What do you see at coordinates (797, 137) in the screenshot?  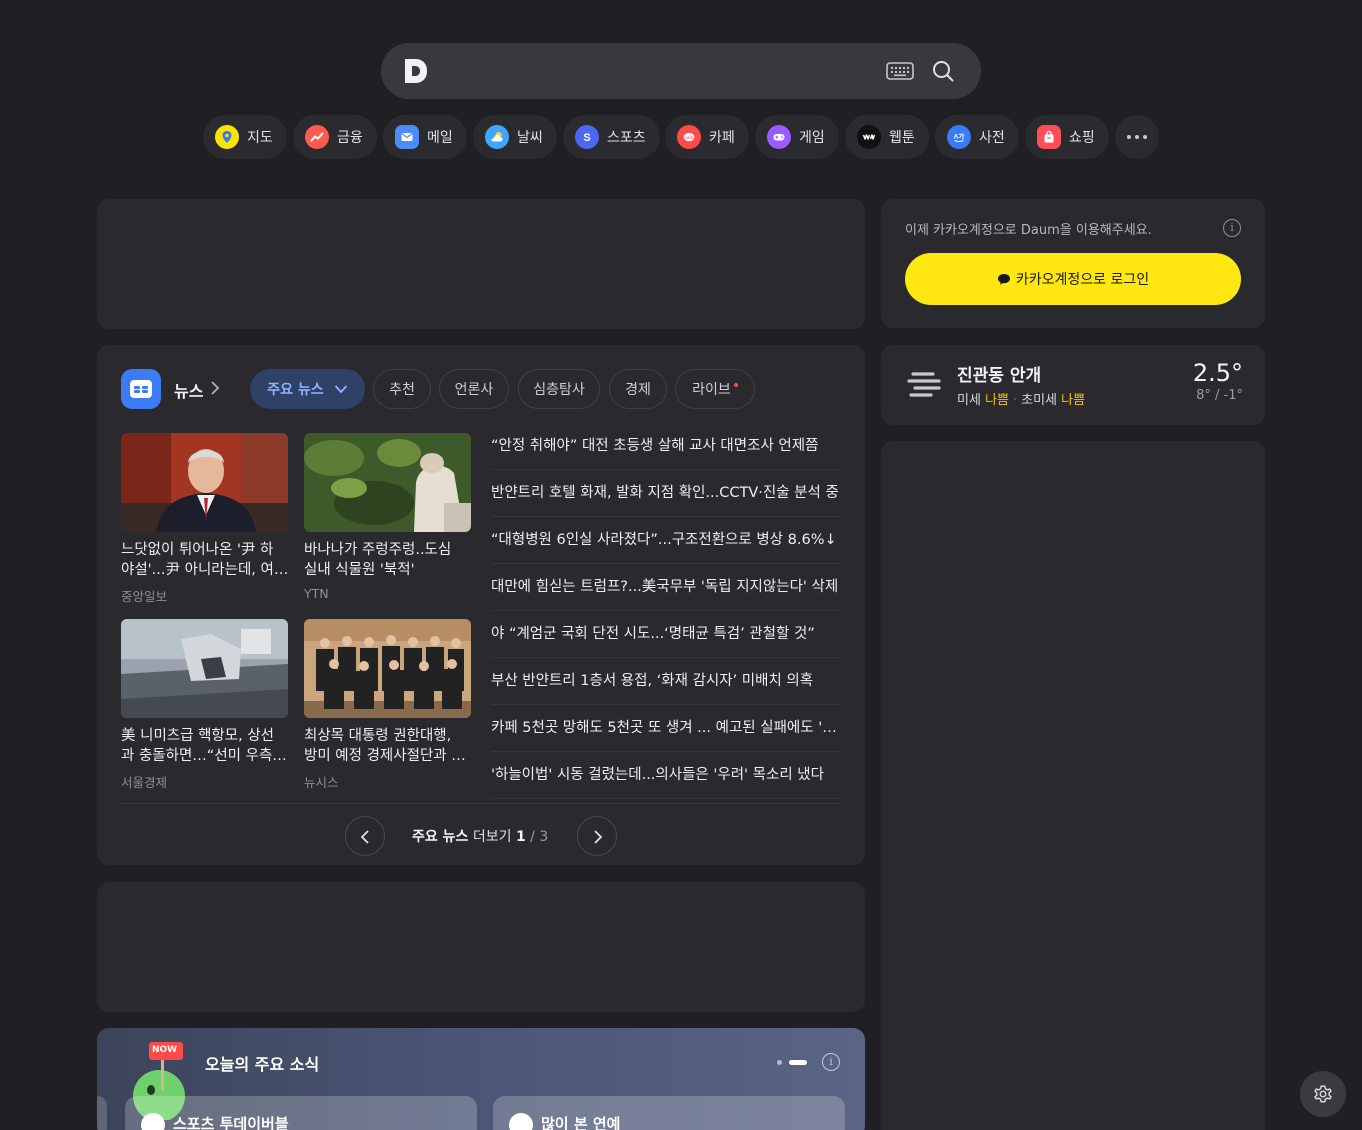 I see `service-game: 게임` at bounding box center [797, 137].